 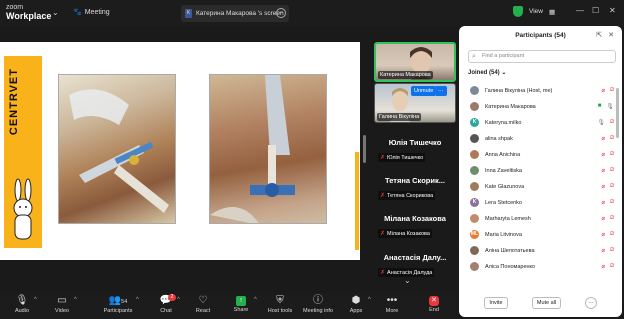 I want to click on participant-tile: Анастасія Далу... ✗ Анастасія Далуда, so click(x=415, y=267).